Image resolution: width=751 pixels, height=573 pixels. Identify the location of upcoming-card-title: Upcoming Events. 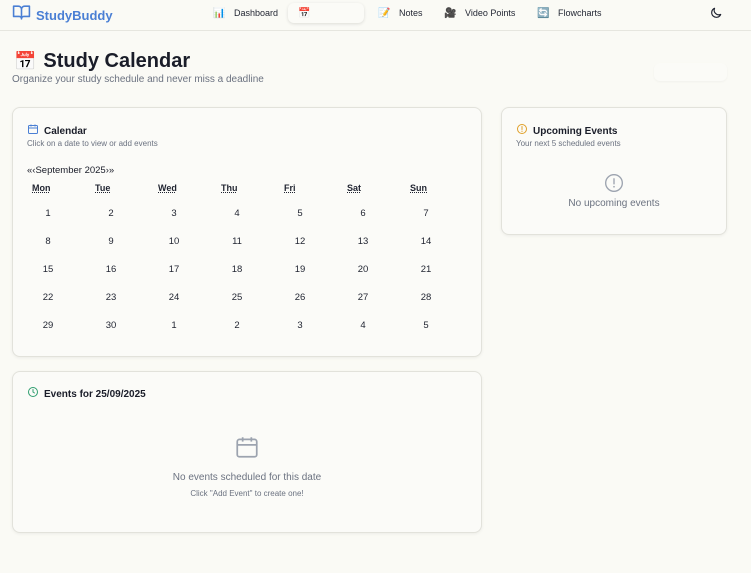
(575, 131).